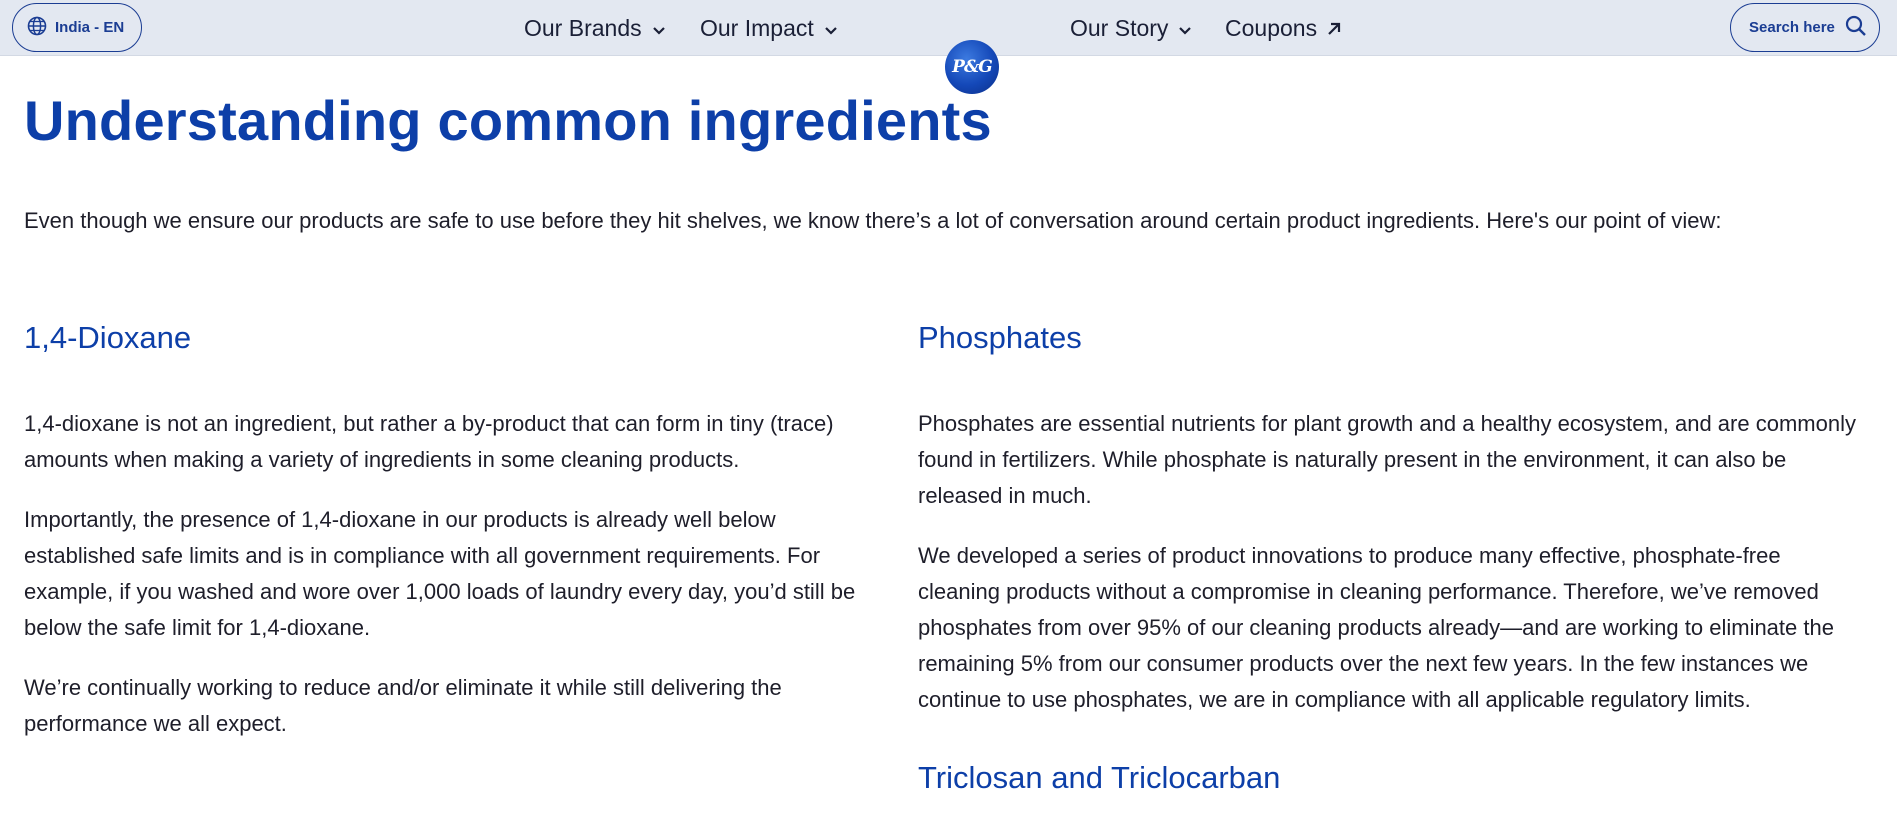  I want to click on search-icon, so click(1856, 28).